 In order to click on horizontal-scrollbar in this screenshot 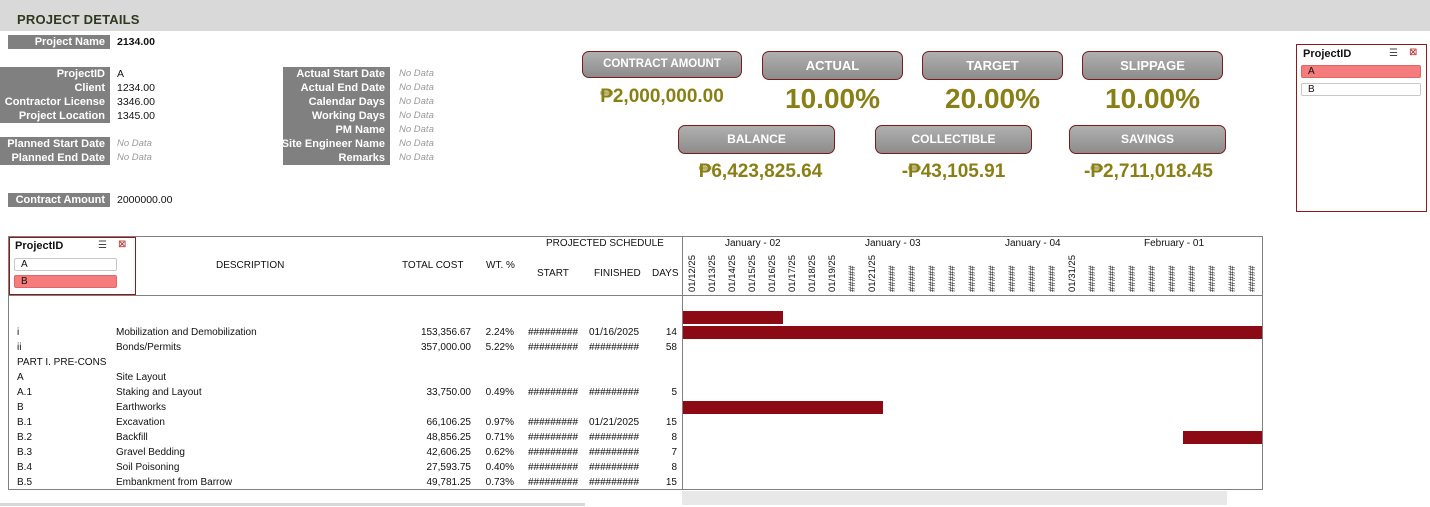, I will do `click(954, 498)`.